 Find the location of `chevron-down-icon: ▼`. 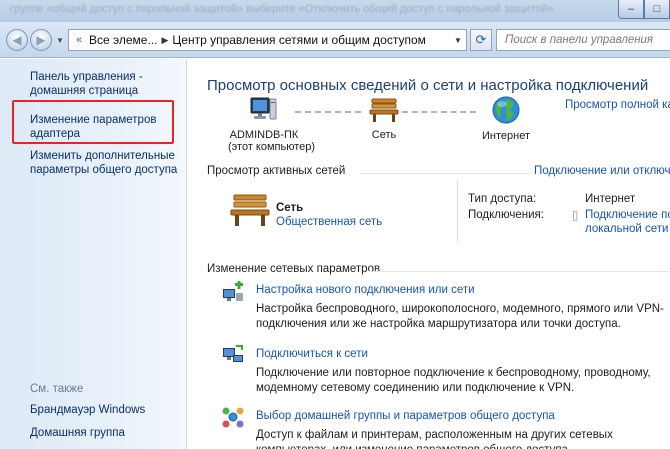

chevron-down-icon: ▼ is located at coordinates (60, 40).